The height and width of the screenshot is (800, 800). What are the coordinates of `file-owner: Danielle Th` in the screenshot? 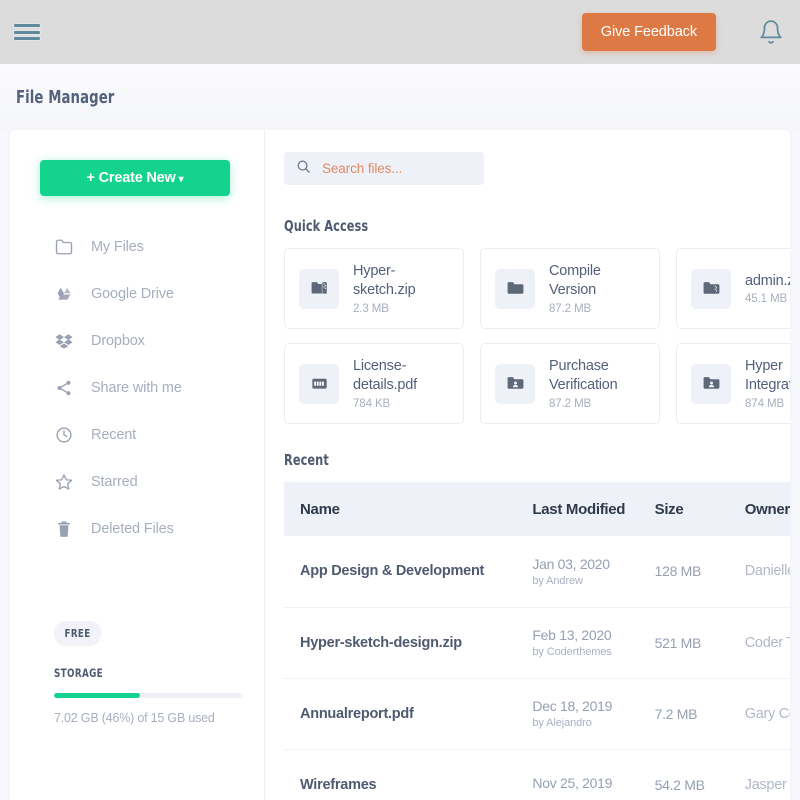 It's located at (767, 571).